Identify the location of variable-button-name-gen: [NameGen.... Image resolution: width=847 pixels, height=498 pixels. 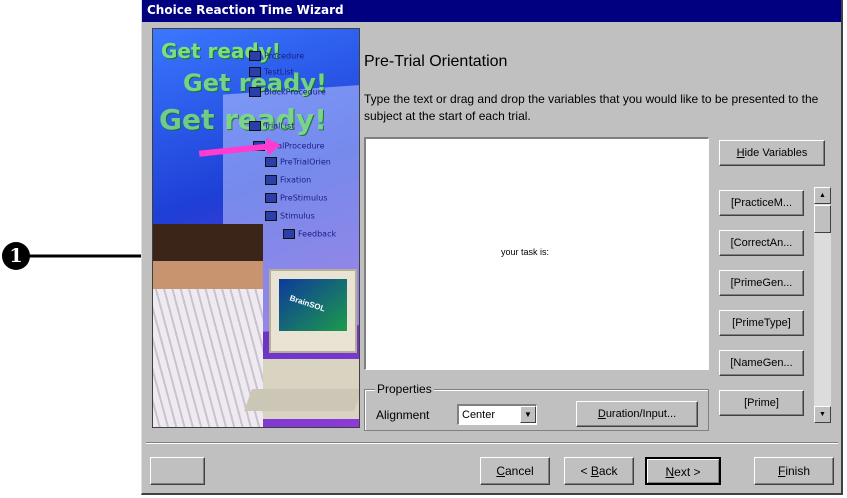
(761, 363).